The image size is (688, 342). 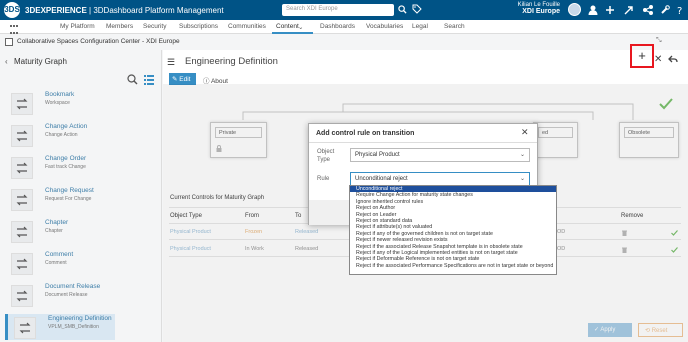 What do you see at coordinates (541, 11) in the screenshot?
I see `tenant-name: XDI Europe` at bounding box center [541, 11].